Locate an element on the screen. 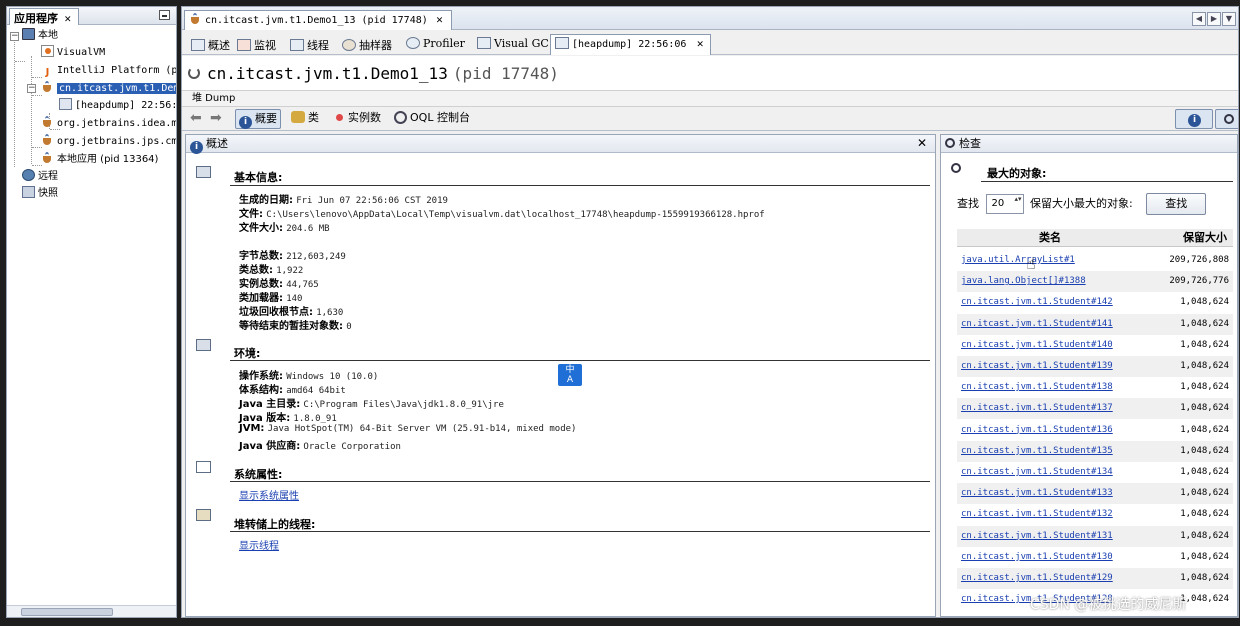 The image size is (1240, 626). table-row: cn.itcast.jvm.t1.Student#140 1,048,624 is located at coordinates (1095, 345).